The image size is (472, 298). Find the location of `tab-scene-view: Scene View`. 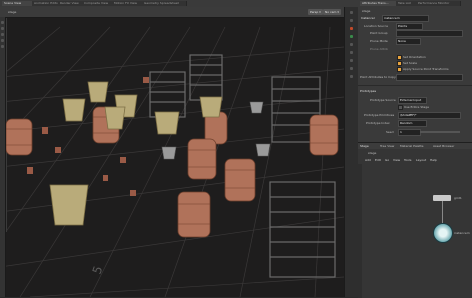

tab-scene-view: Scene View is located at coordinates (18, 3).